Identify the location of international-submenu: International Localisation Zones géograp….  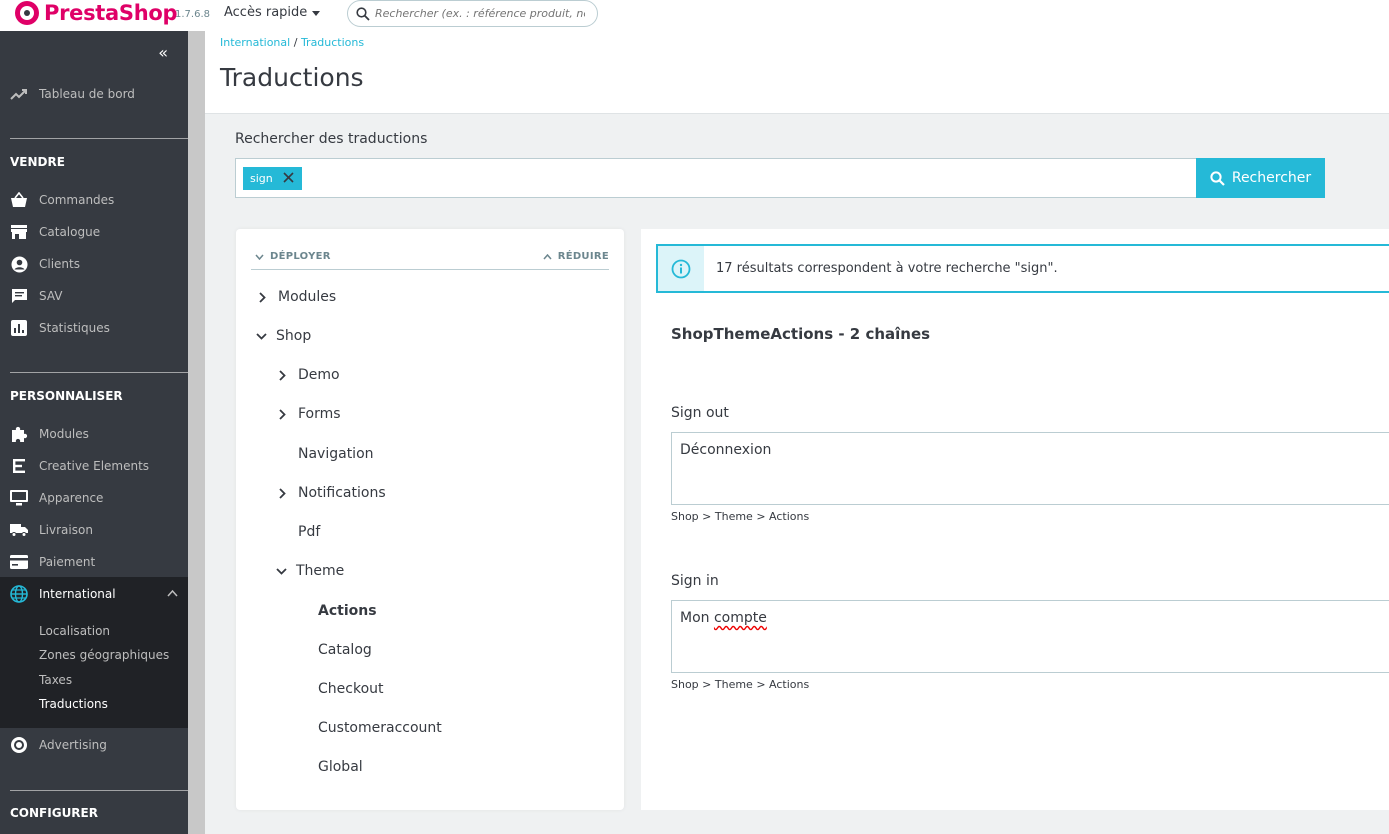
(94, 652).